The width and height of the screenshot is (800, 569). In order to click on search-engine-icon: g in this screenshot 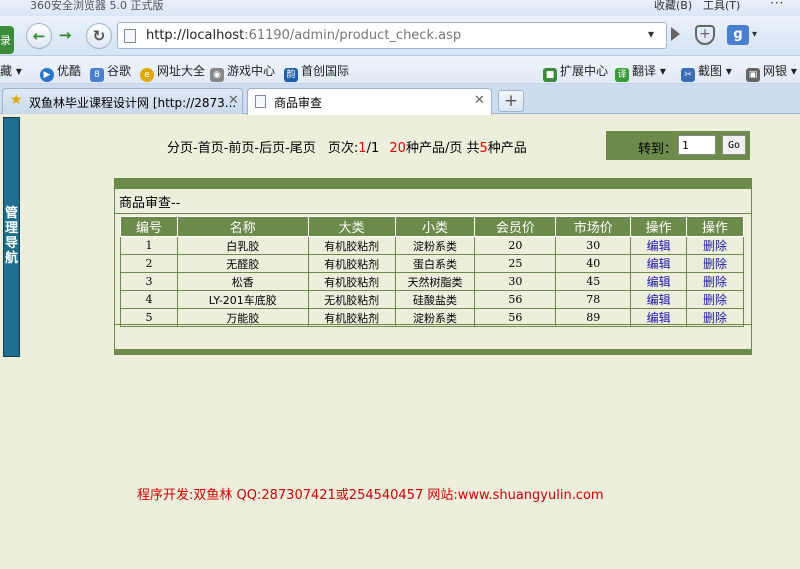, I will do `click(738, 35)`.